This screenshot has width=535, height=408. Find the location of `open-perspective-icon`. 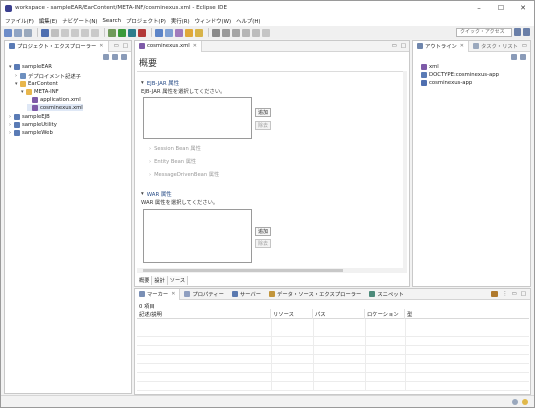

open-perspective-icon is located at coordinates (517, 32).